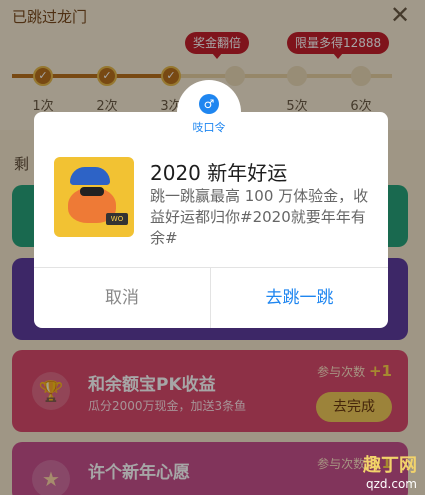  What do you see at coordinates (219, 173) in the screenshot?
I see `dialog-title: 2020 新年好运` at bounding box center [219, 173].